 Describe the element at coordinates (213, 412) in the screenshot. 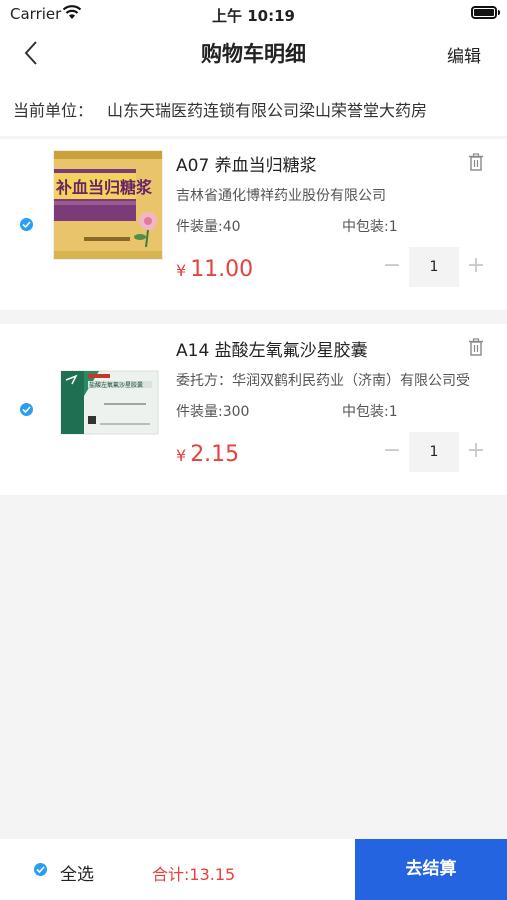

I see `pack-quantity: 件装量:300` at that location.